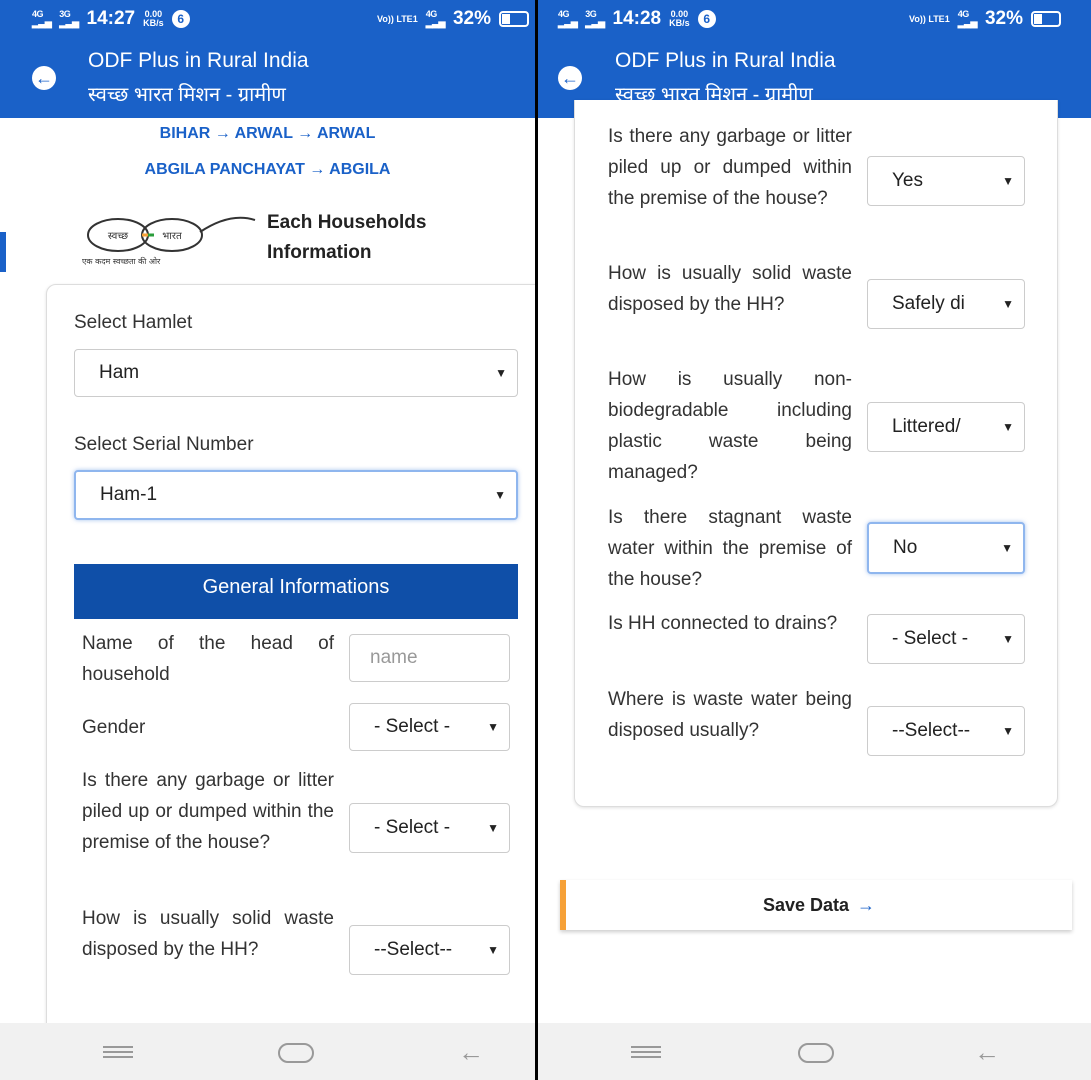 The width and height of the screenshot is (1091, 1080). Describe the element at coordinates (429, 658) in the screenshot. I see `head-name-input: name` at that location.